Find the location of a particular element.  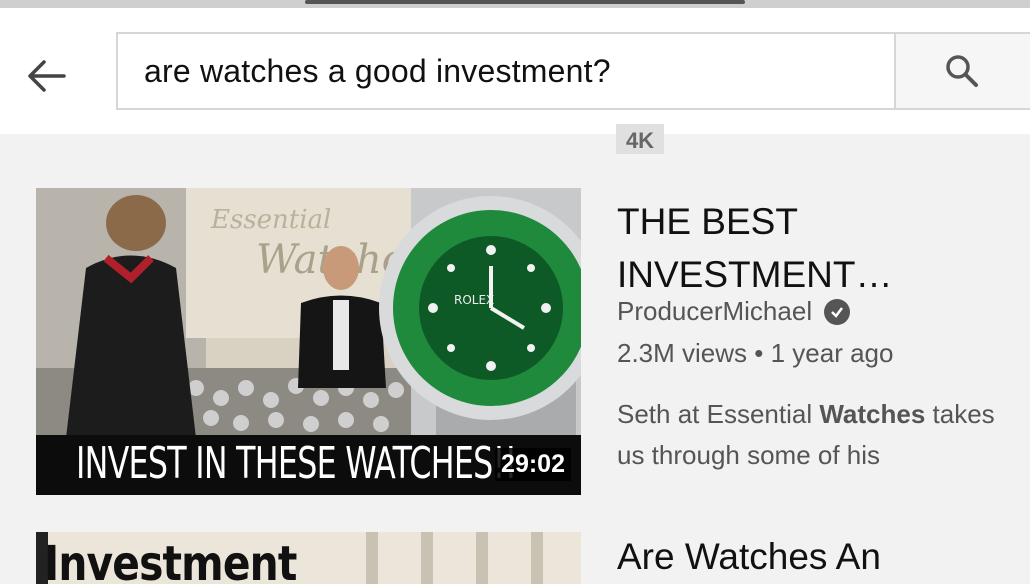

svg-text: ROLEX is located at coordinates (474, 300).